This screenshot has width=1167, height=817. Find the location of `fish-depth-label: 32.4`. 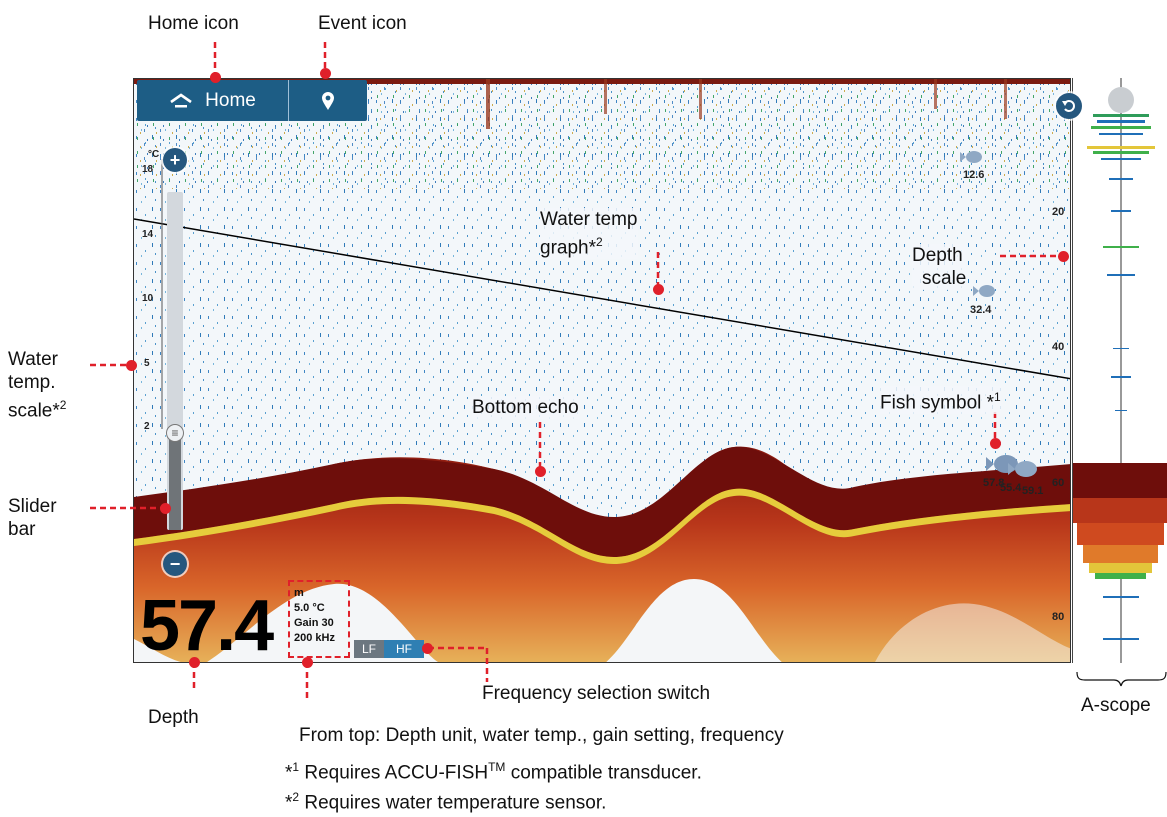

fish-depth-label: 32.4 is located at coordinates (981, 310).